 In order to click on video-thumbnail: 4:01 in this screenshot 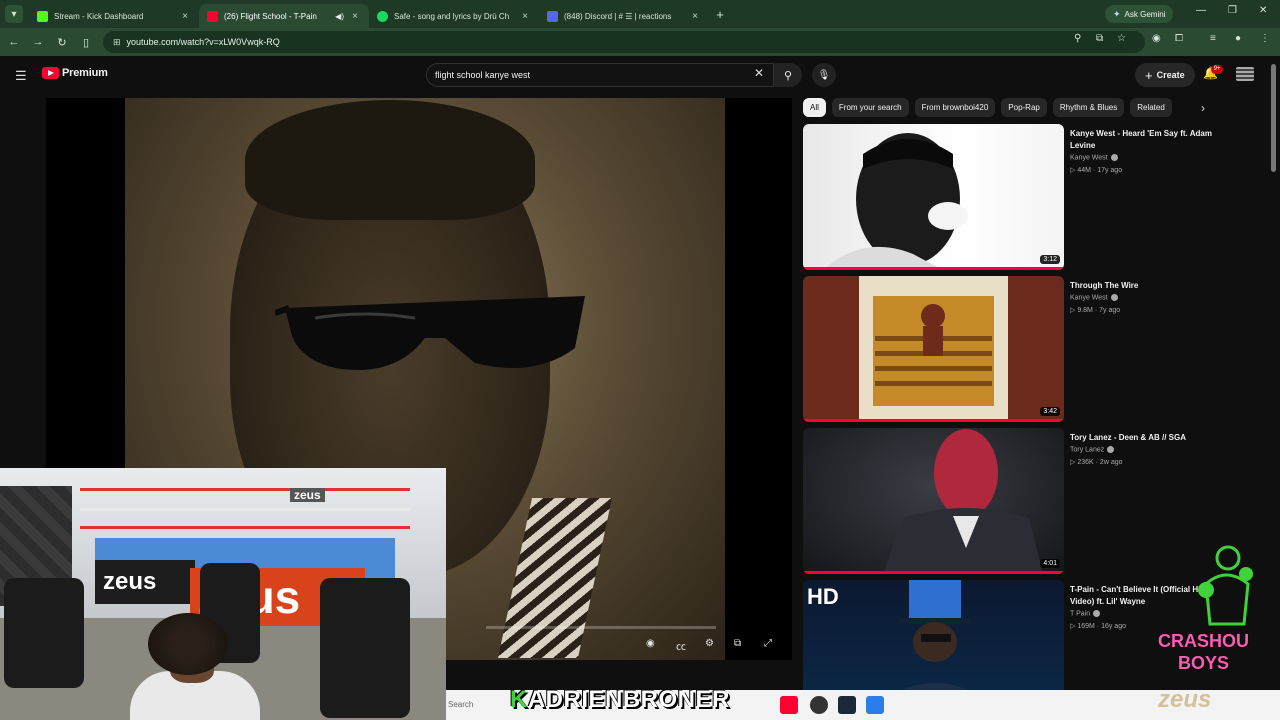, I will do `click(933, 501)`.